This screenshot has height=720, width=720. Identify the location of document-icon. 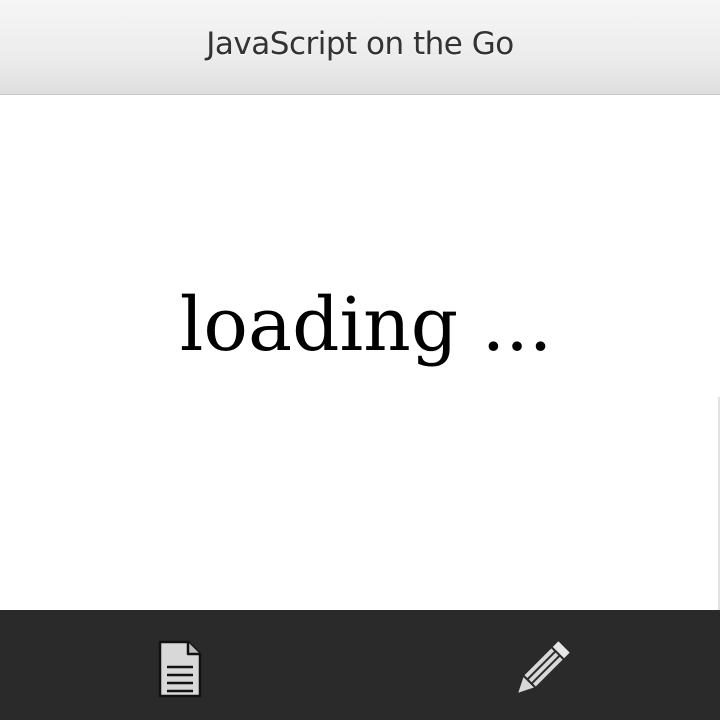
(180, 669).